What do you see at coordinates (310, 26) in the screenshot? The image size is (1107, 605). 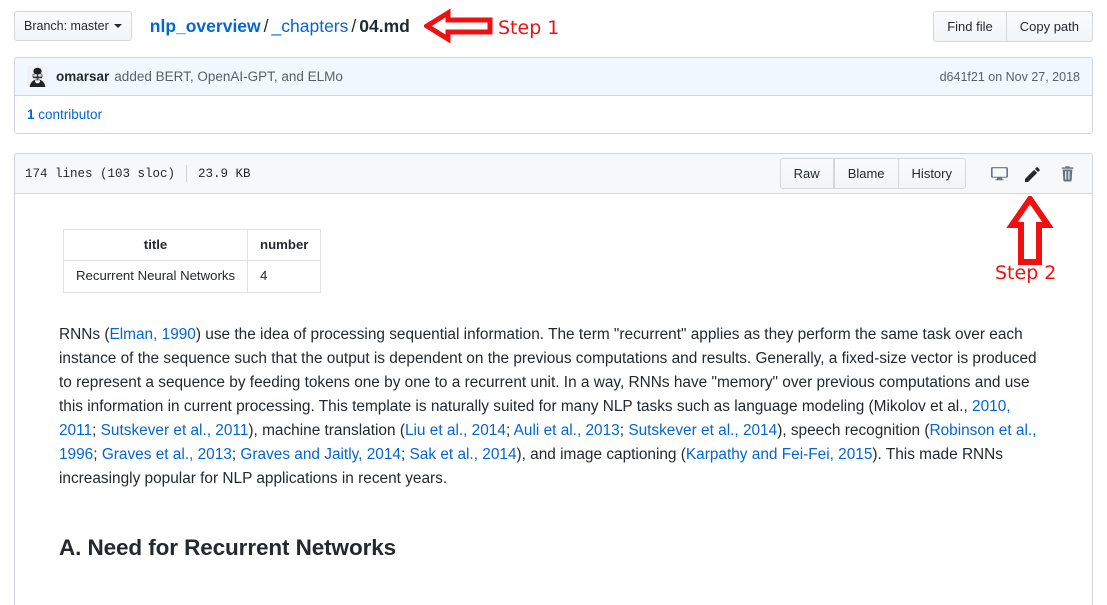 I see `breadcrumb-dir-link: _chapters` at bounding box center [310, 26].